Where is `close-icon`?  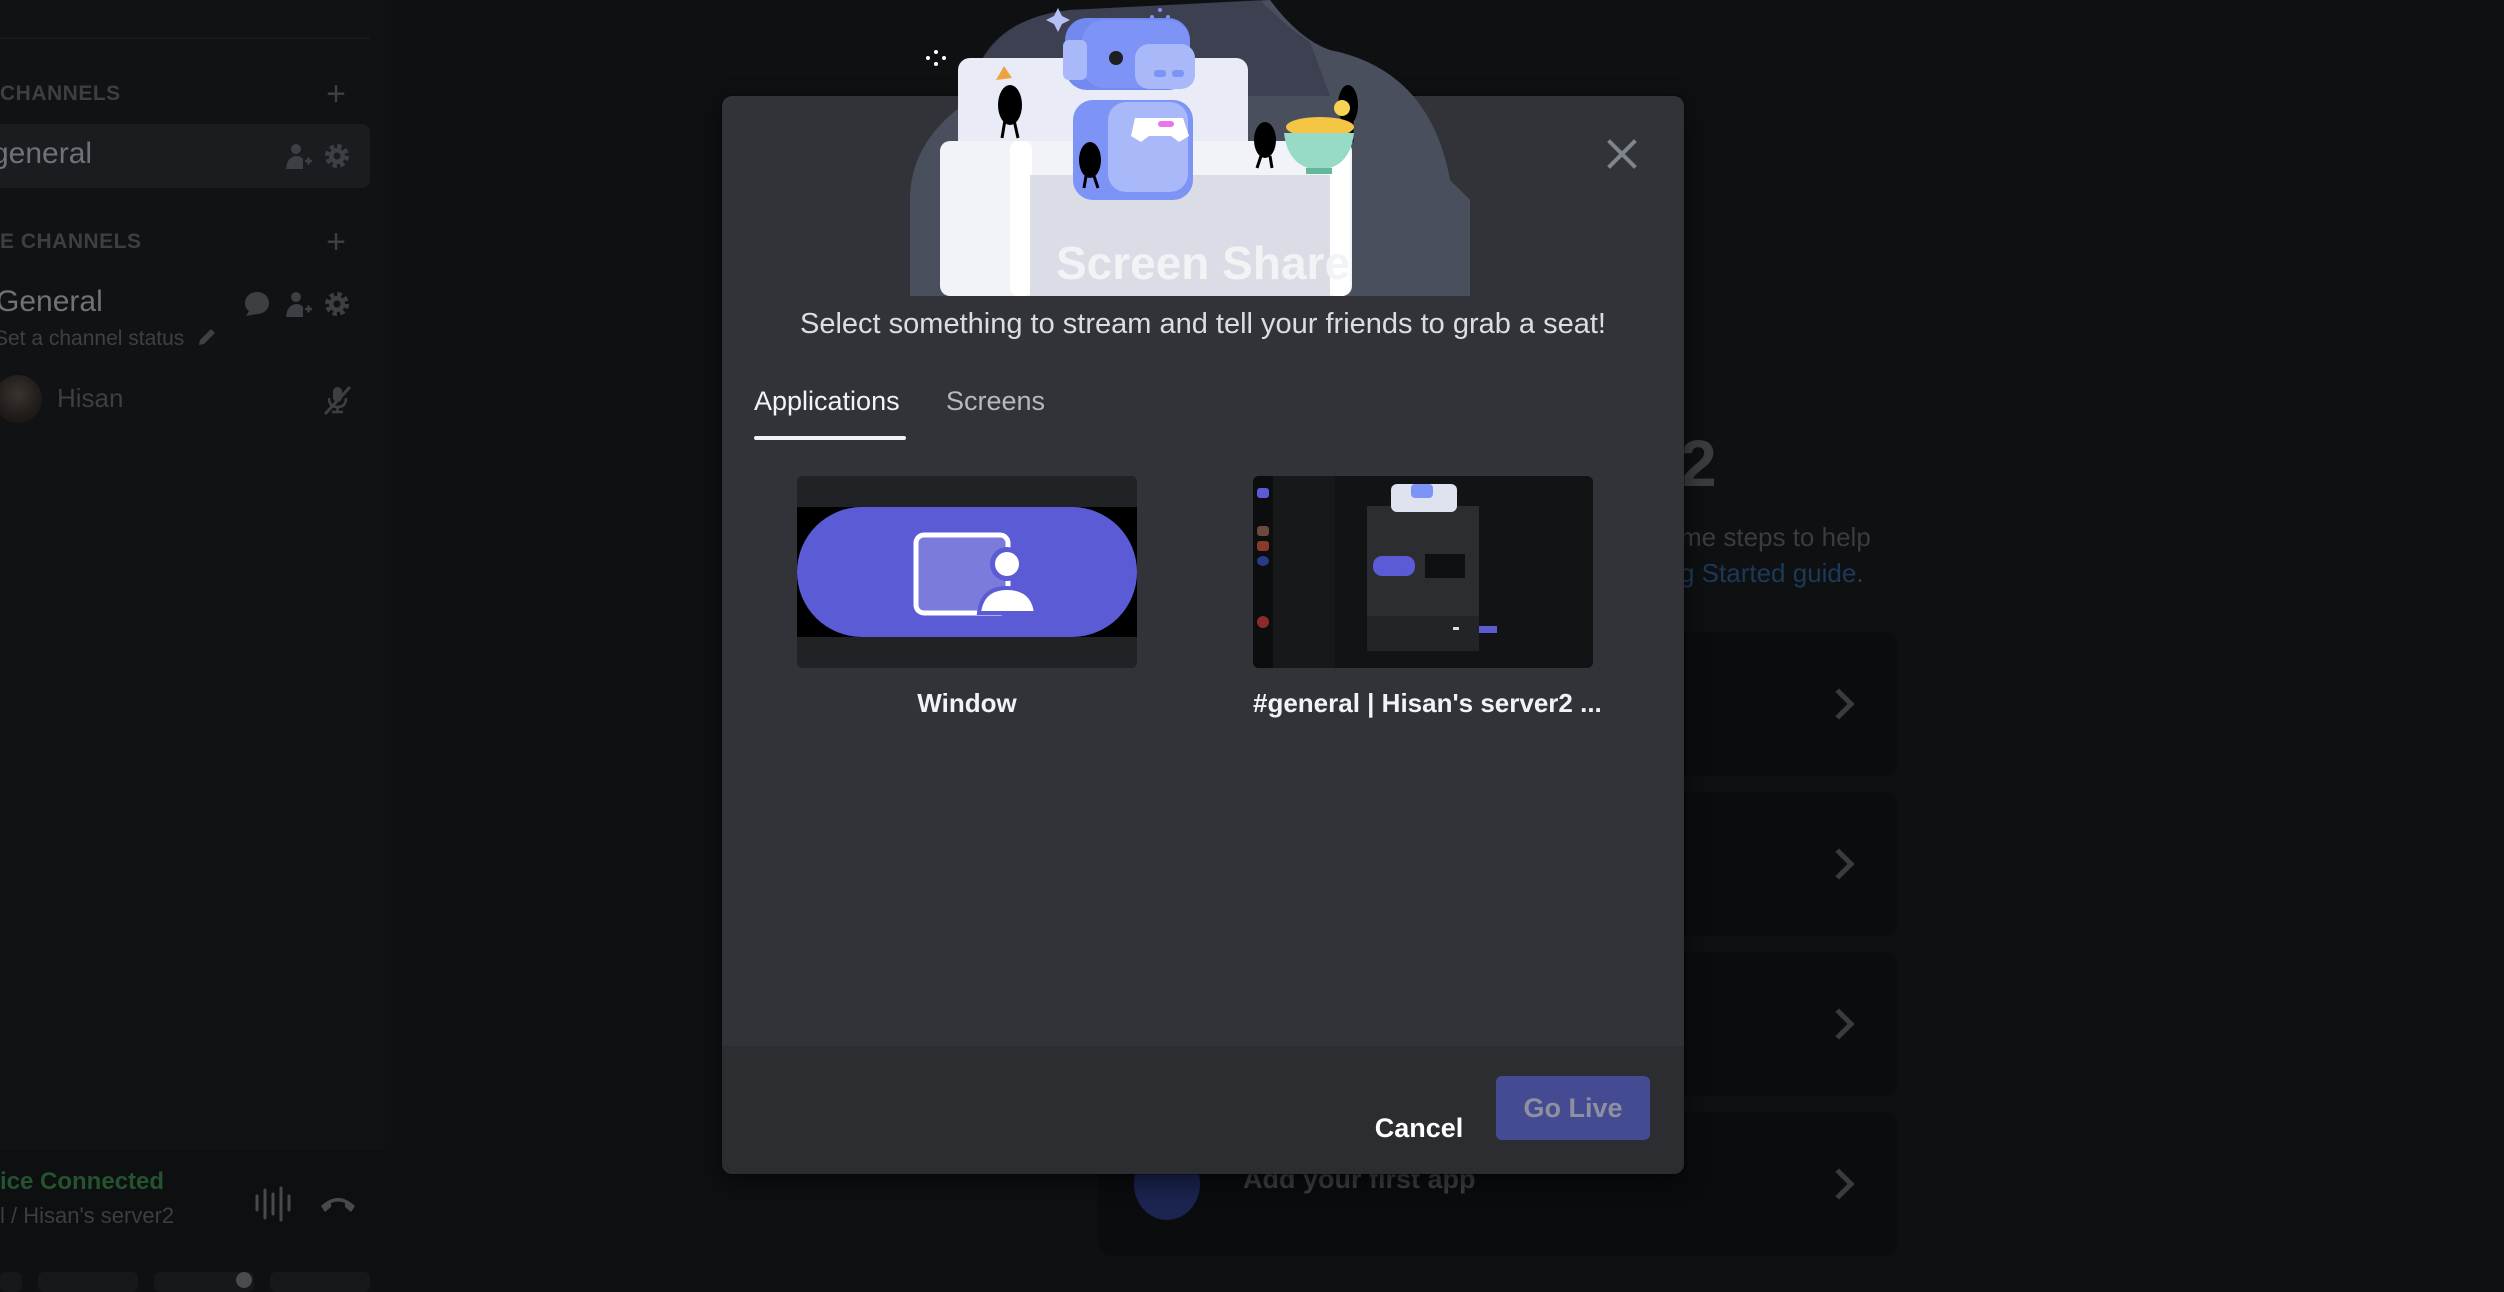
close-icon is located at coordinates (1622, 154).